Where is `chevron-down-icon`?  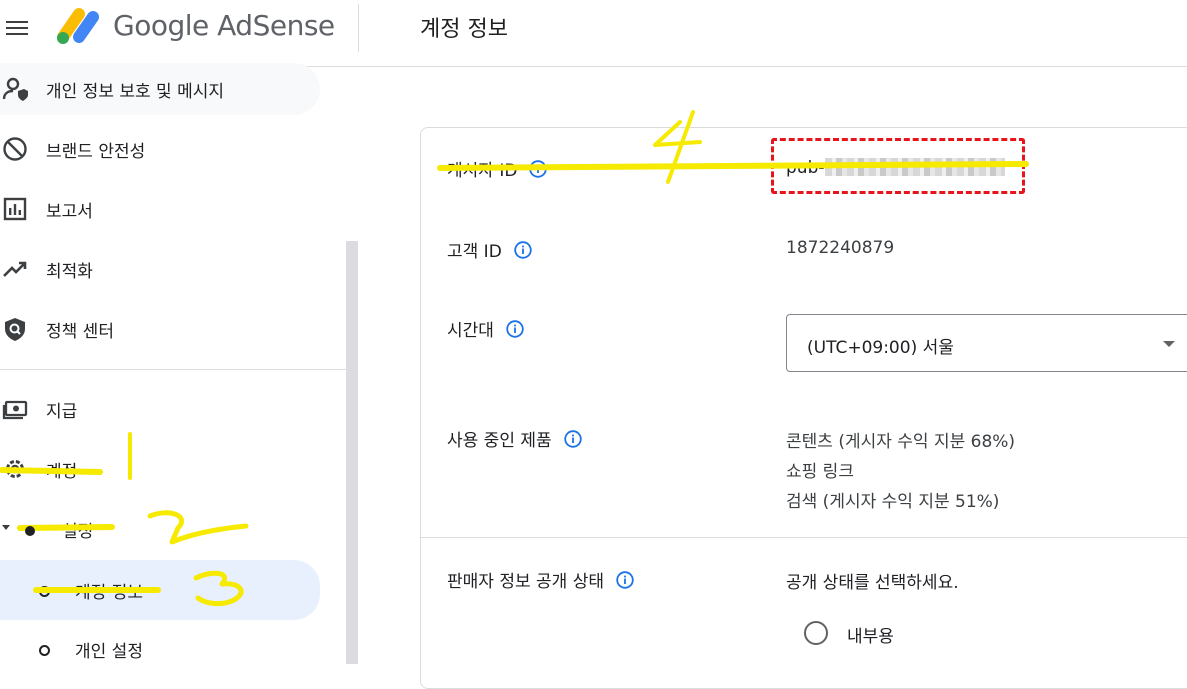
chevron-down-icon is located at coordinates (6, 527).